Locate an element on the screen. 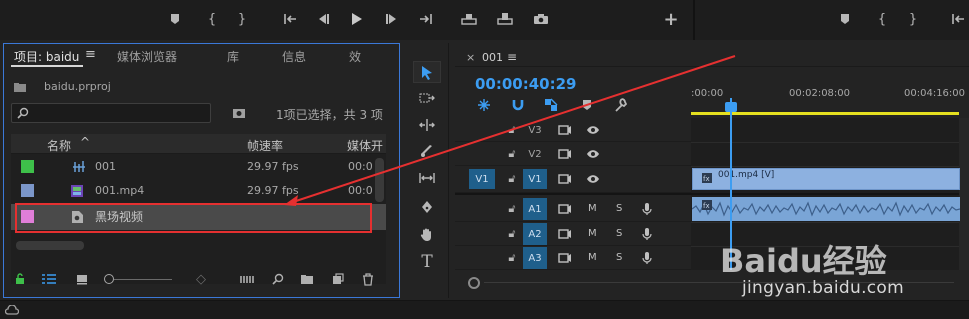 The image size is (969, 319). sequence-tab: 001 is located at coordinates (492, 57).